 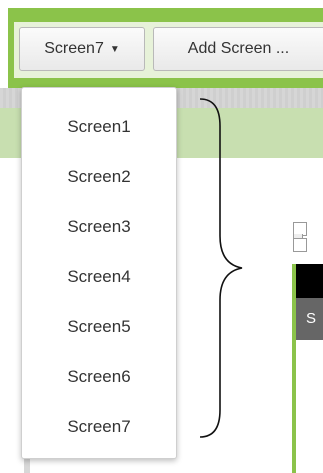 What do you see at coordinates (99, 277) in the screenshot?
I see `menu-item-screen4: Screen4` at bounding box center [99, 277].